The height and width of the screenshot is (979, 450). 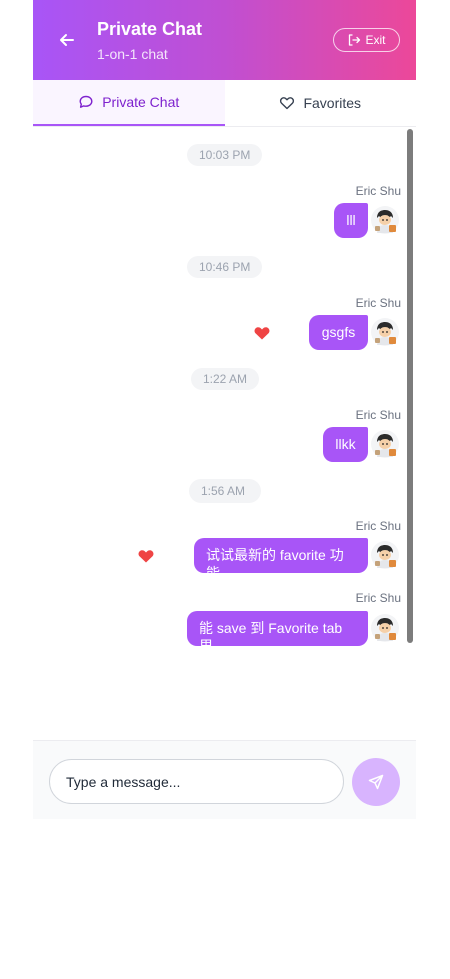 What do you see at coordinates (224, 40) in the screenshot?
I see `chat-header: Private Chat 1-on-1 chat Exit` at bounding box center [224, 40].